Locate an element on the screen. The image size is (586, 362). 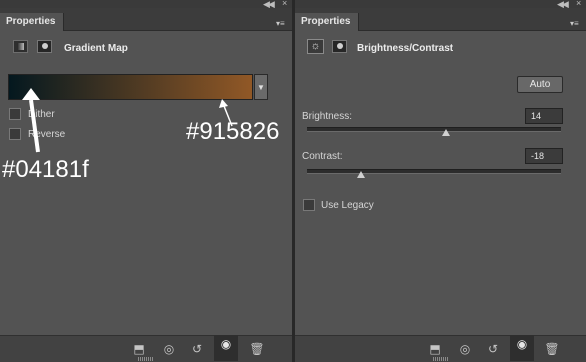
brightness-contrast-icon: ☼ is located at coordinates (315, 46).